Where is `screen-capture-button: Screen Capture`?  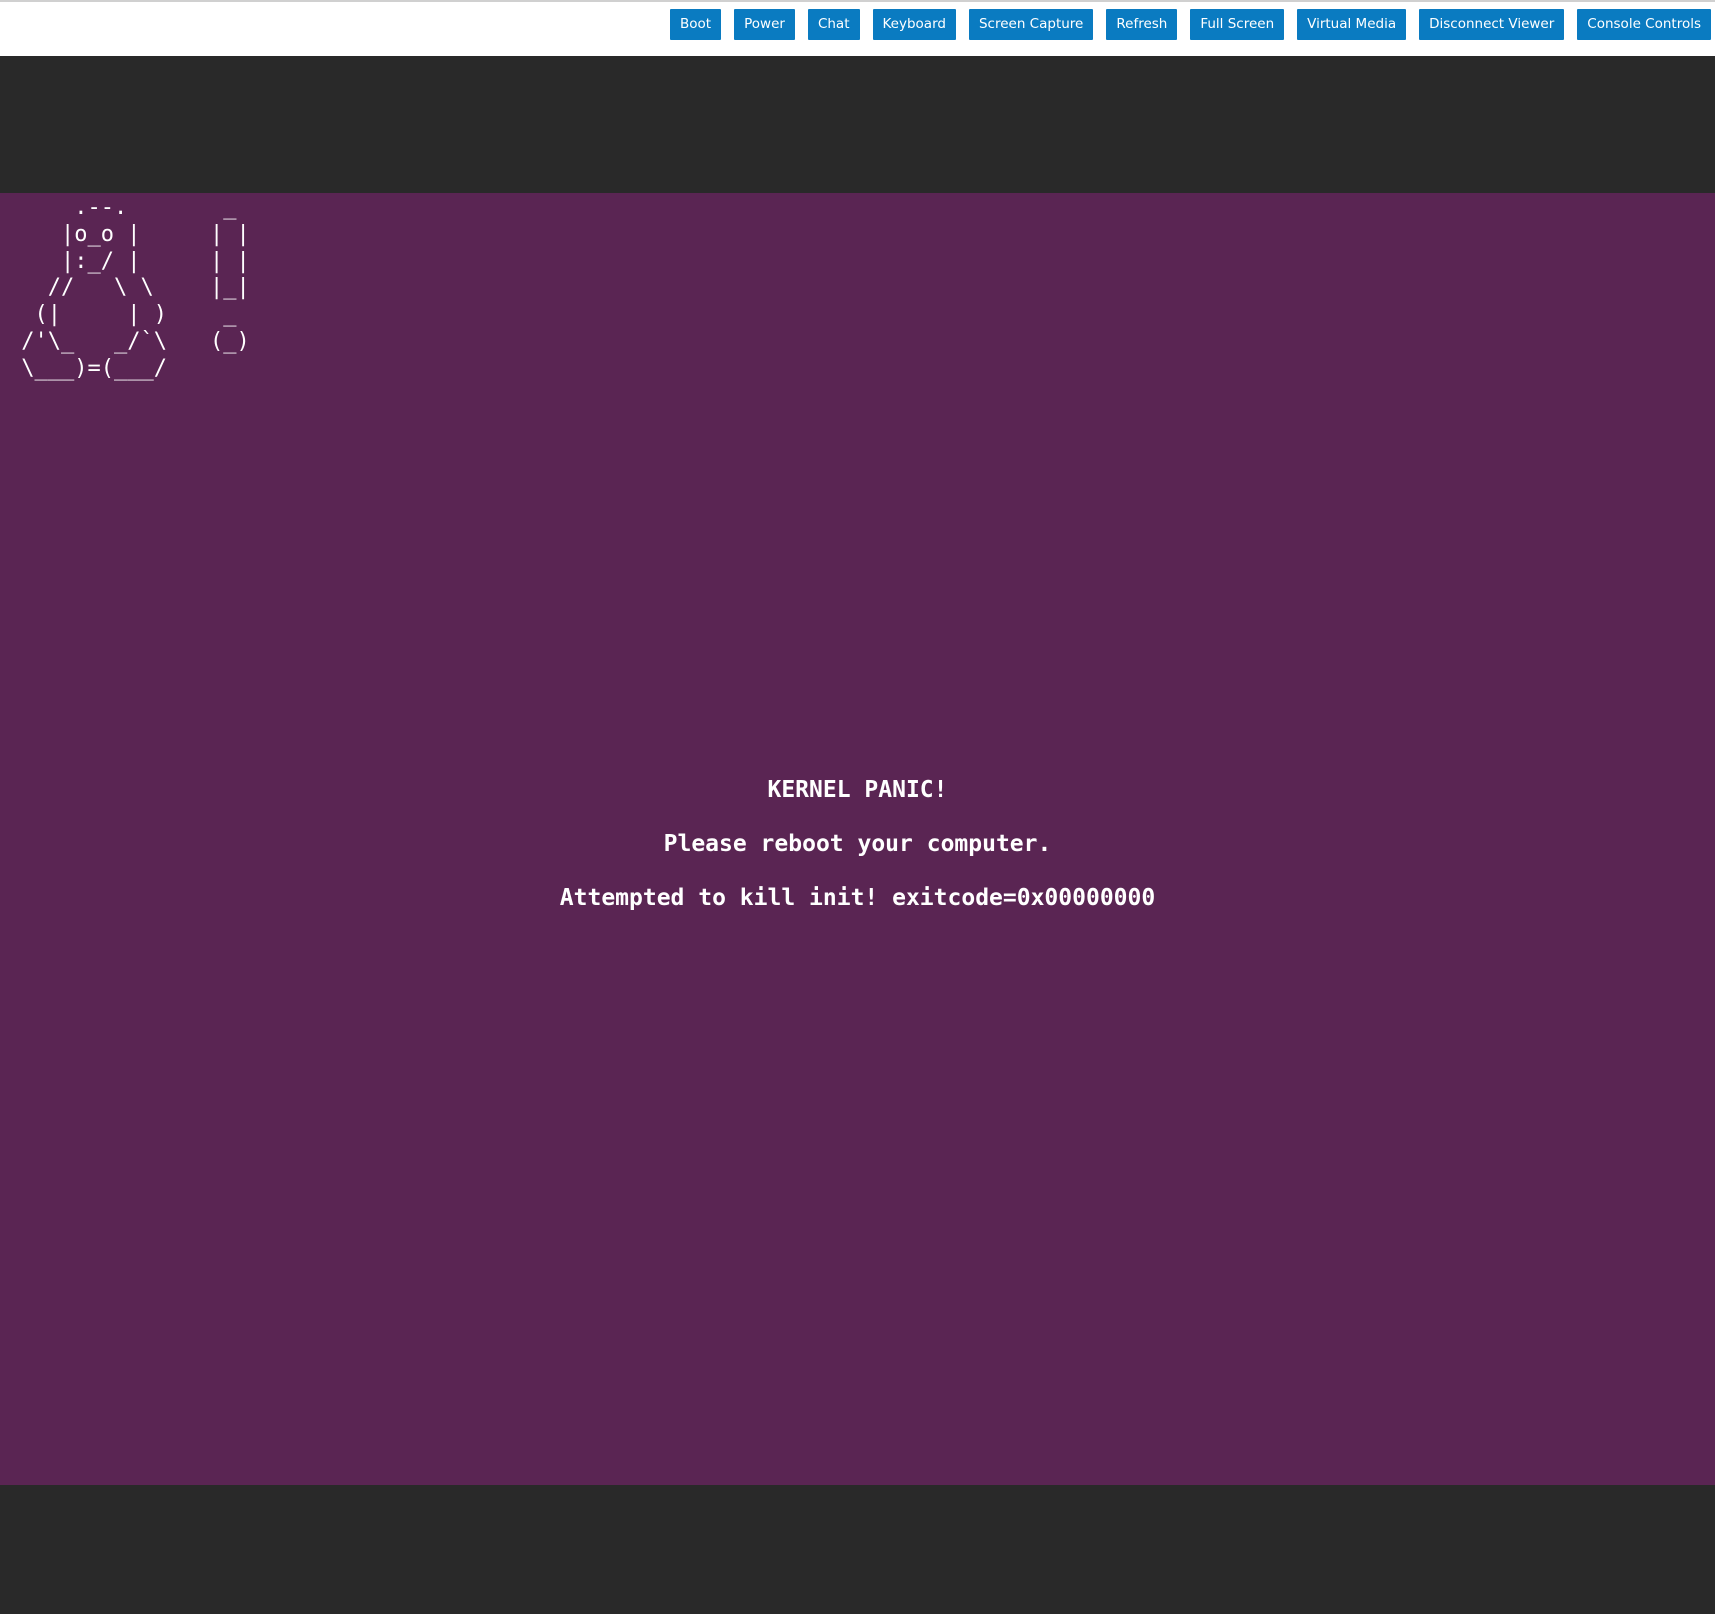 screen-capture-button: Screen Capture is located at coordinates (1031, 24).